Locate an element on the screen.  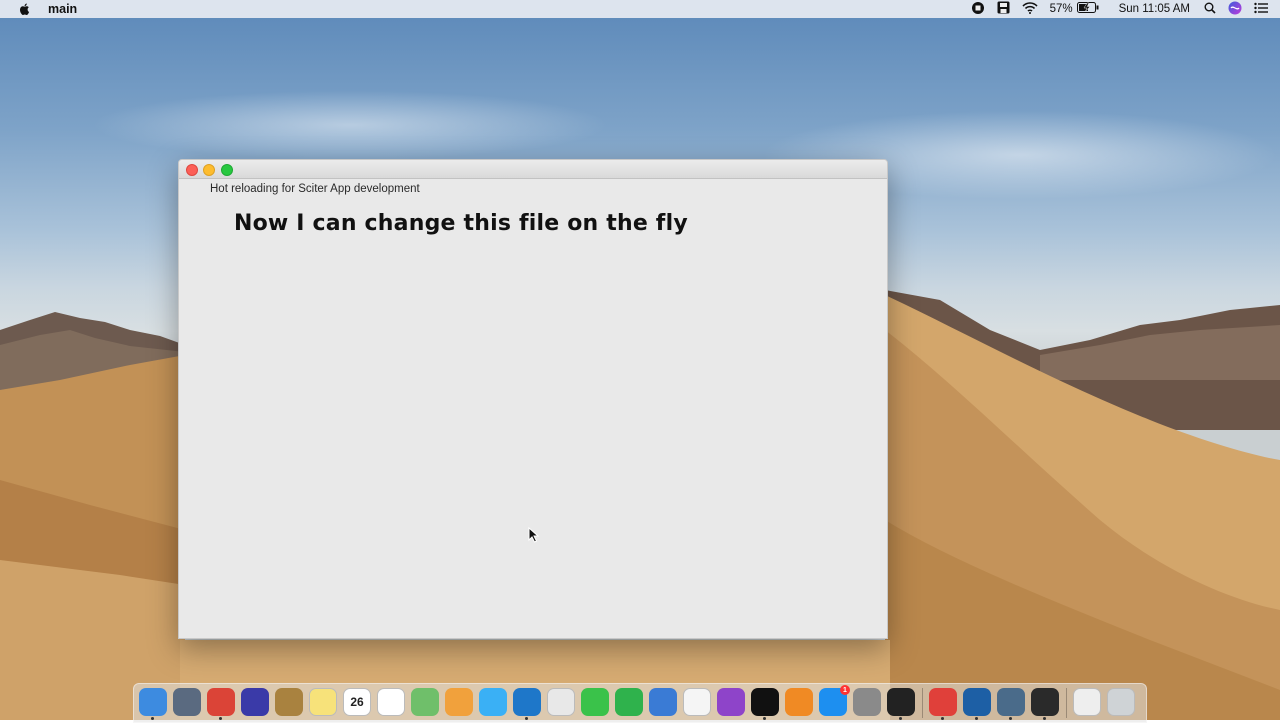
dock-terminal-icon is located at coordinates (901, 704).